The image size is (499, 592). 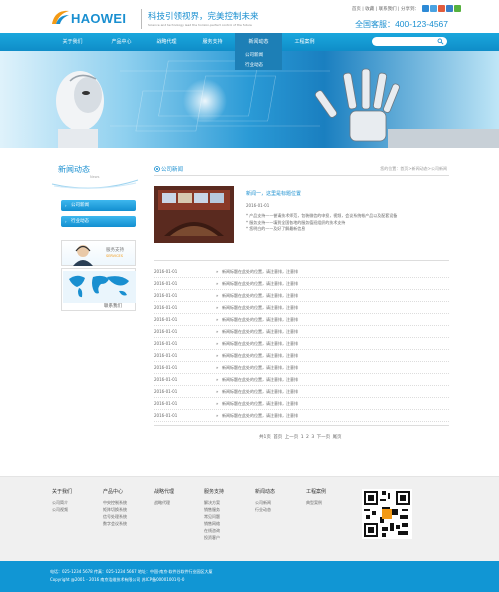 What do you see at coordinates (385, 9) in the screenshot?
I see `top-links: 首页 | 收藏 | 联系我们 | 分享到：` at bounding box center [385, 9].